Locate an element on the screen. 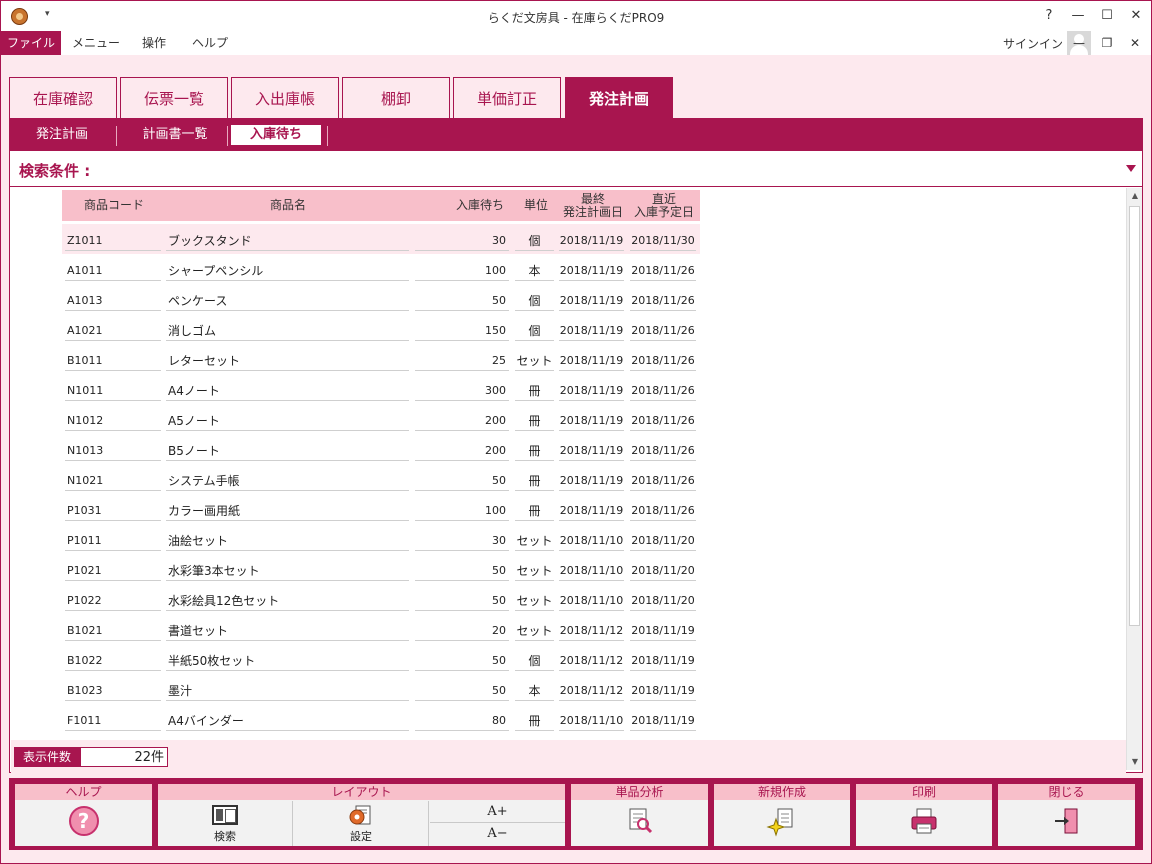 The image size is (1152, 864). tab-inout-ledger: 入出庫帳 is located at coordinates (285, 98).